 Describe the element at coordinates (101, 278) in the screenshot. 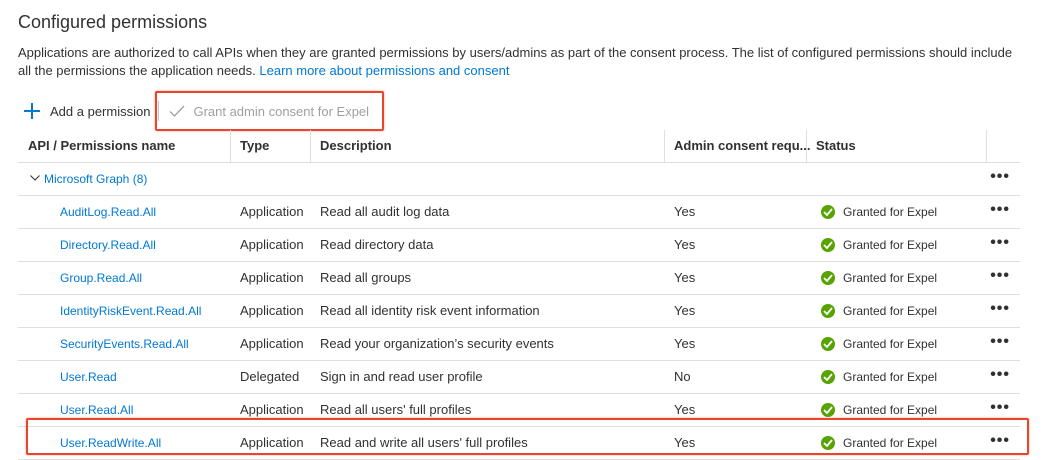

I see `permission-name-link: Group.Read.All` at that location.